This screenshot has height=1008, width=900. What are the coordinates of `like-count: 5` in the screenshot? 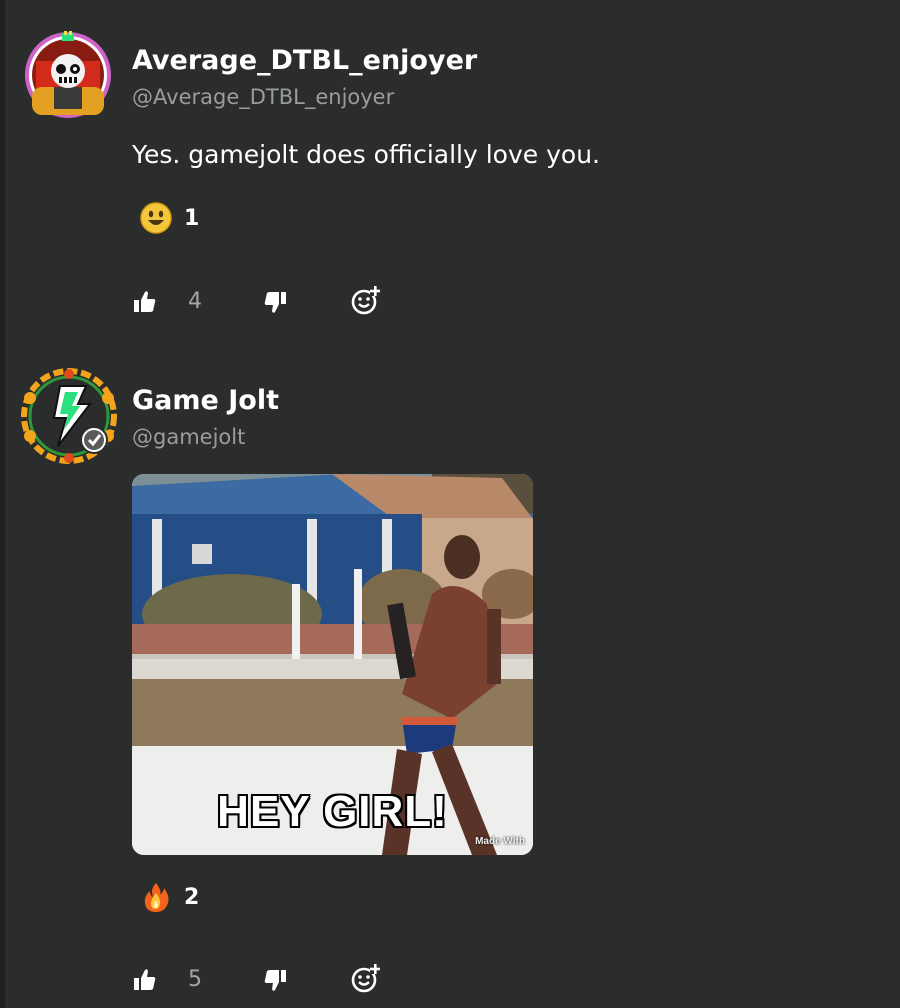 It's located at (195, 979).